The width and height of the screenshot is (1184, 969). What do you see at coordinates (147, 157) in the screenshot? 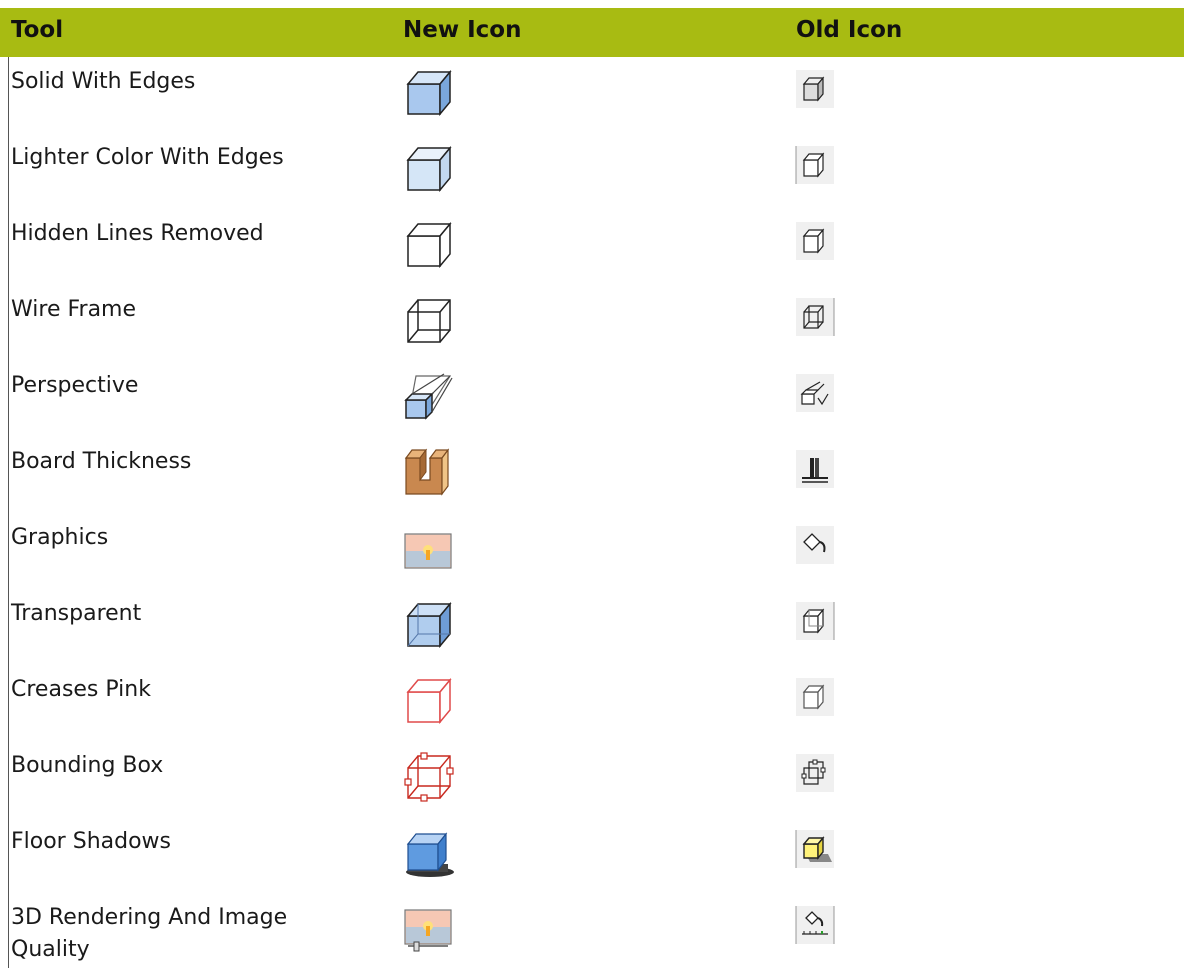
I see `tool-name: Lighter Color With Edges` at bounding box center [147, 157].